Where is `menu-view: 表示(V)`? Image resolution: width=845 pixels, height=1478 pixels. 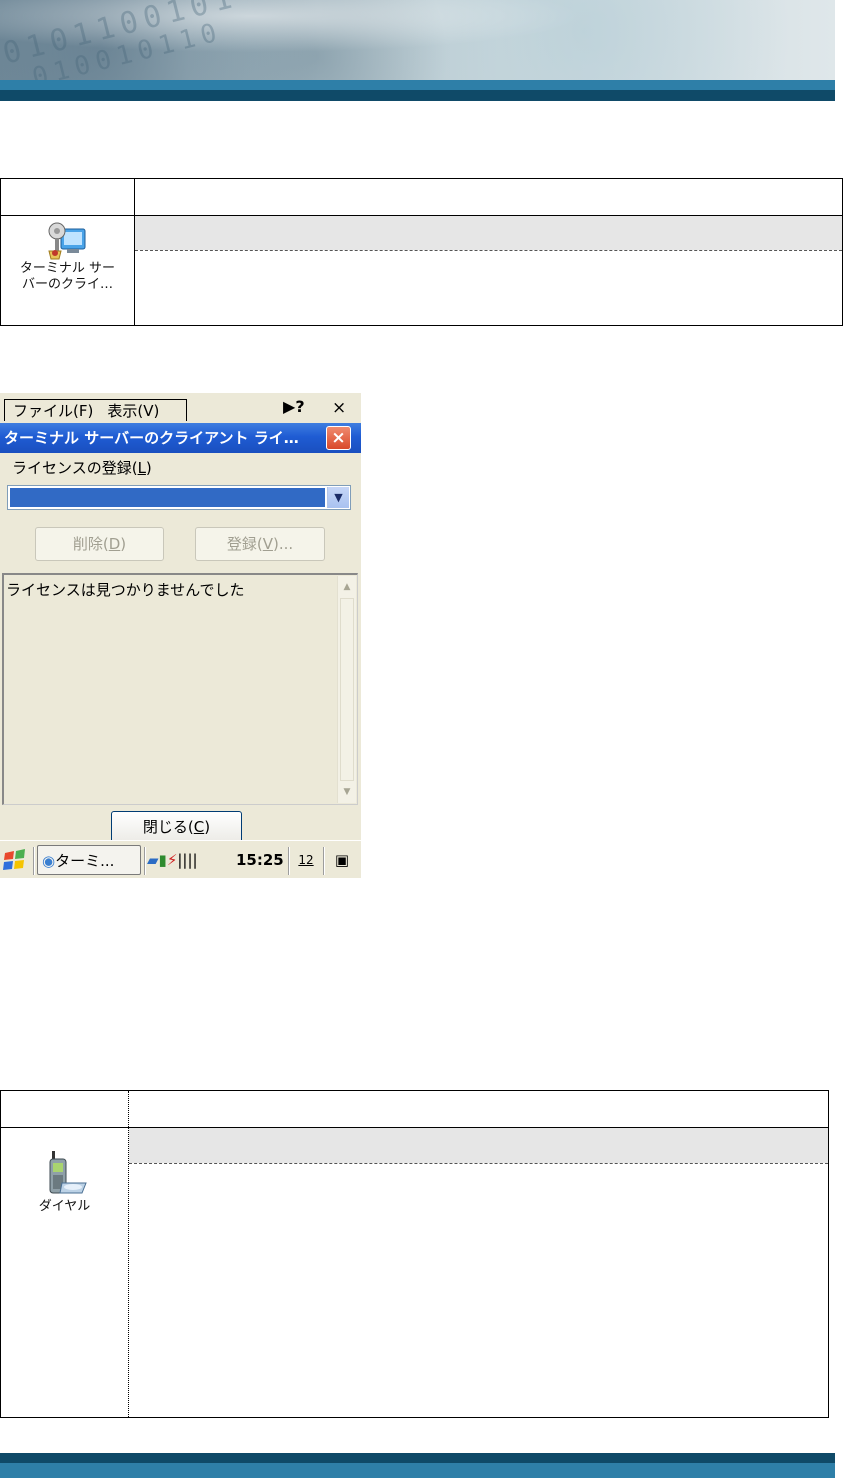
menu-view: 表示(V) is located at coordinates (133, 411).